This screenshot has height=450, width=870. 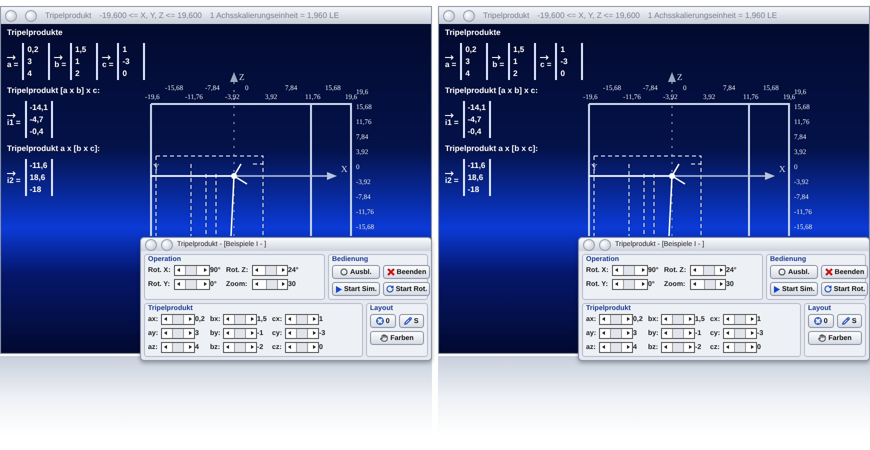 What do you see at coordinates (68, 15) in the screenshot?
I see `window-title: Tripelprodukt` at bounding box center [68, 15].